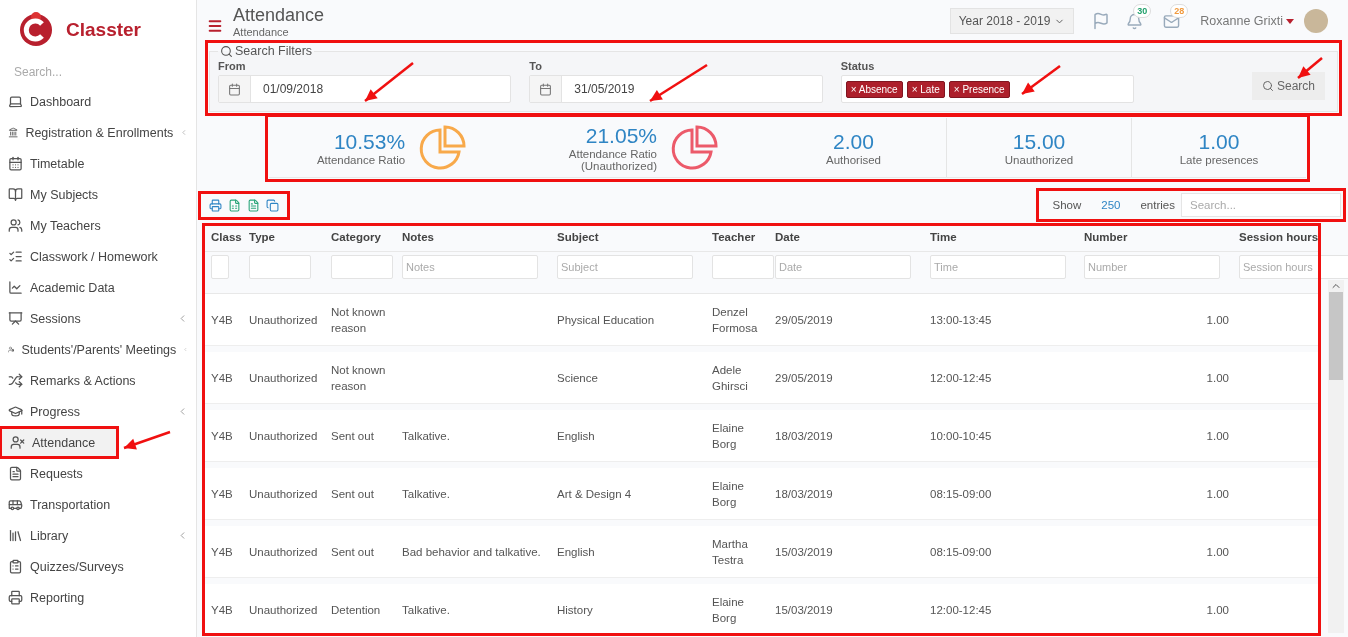  What do you see at coordinates (925, 89) in the screenshot?
I see `status-tag: × Late` at bounding box center [925, 89].